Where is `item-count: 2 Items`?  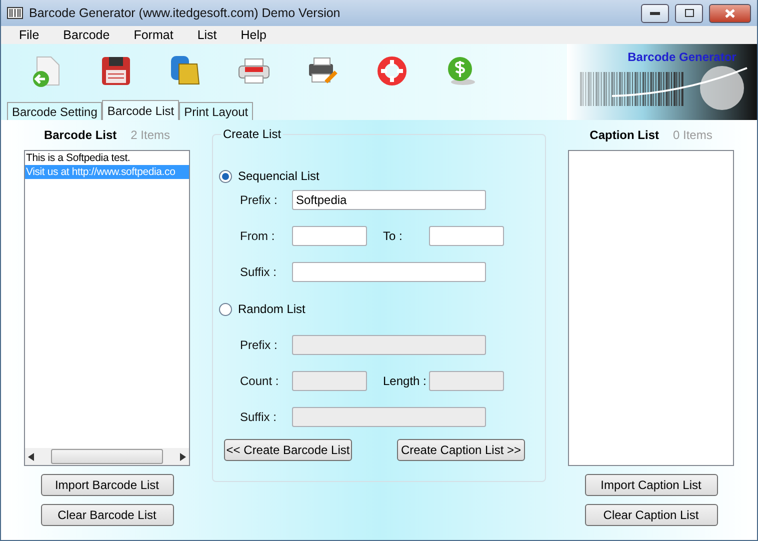
item-count: 2 Items is located at coordinates (150, 135).